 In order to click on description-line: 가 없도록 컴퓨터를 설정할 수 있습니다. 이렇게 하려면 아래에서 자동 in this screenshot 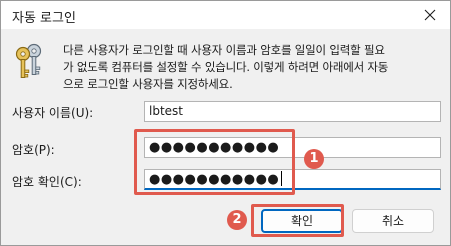, I will do `click(226, 67)`.